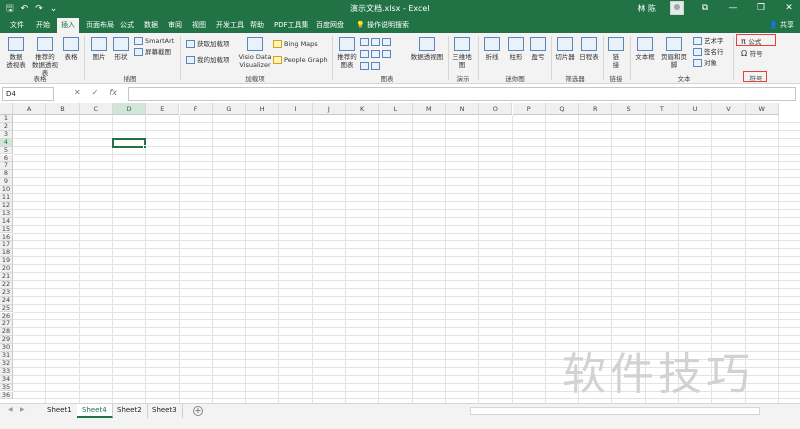 The image size is (800, 429). What do you see at coordinates (229, 109) in the screenshot?
I see `column-header: G` at bounding box center [229, 109].